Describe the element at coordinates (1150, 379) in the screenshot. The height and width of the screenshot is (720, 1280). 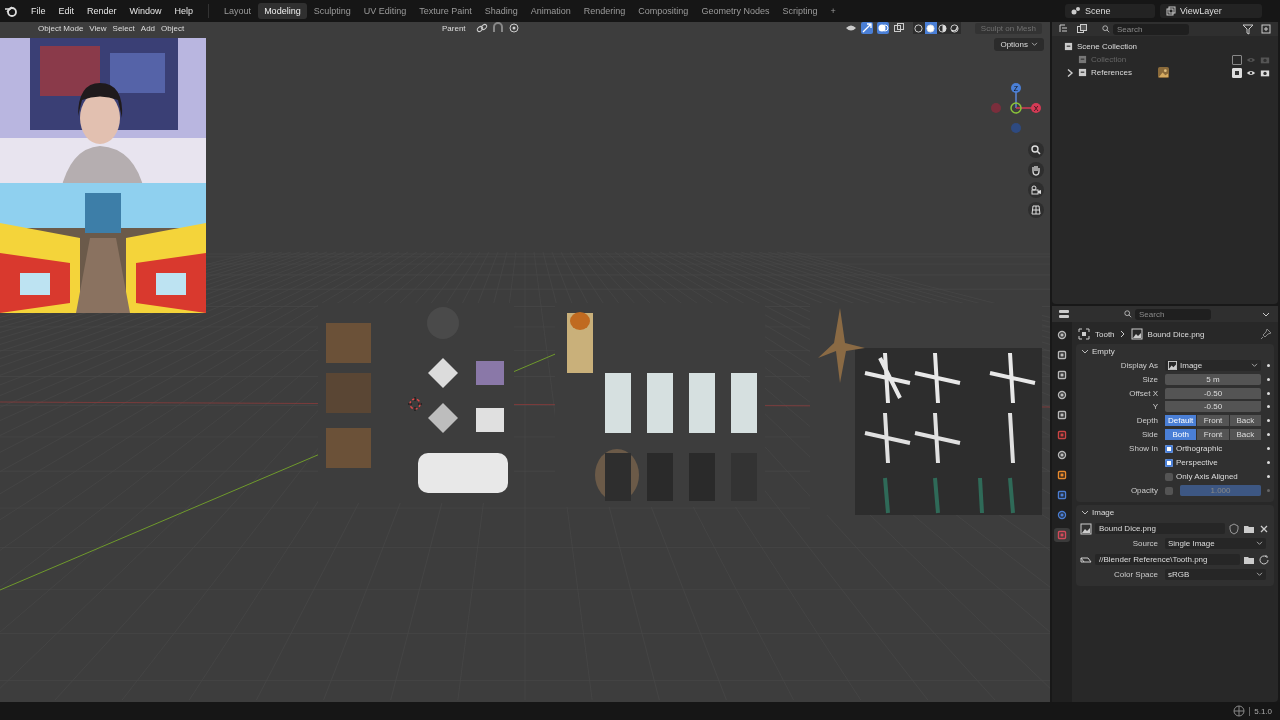
I see `field-label: Size` at that location.